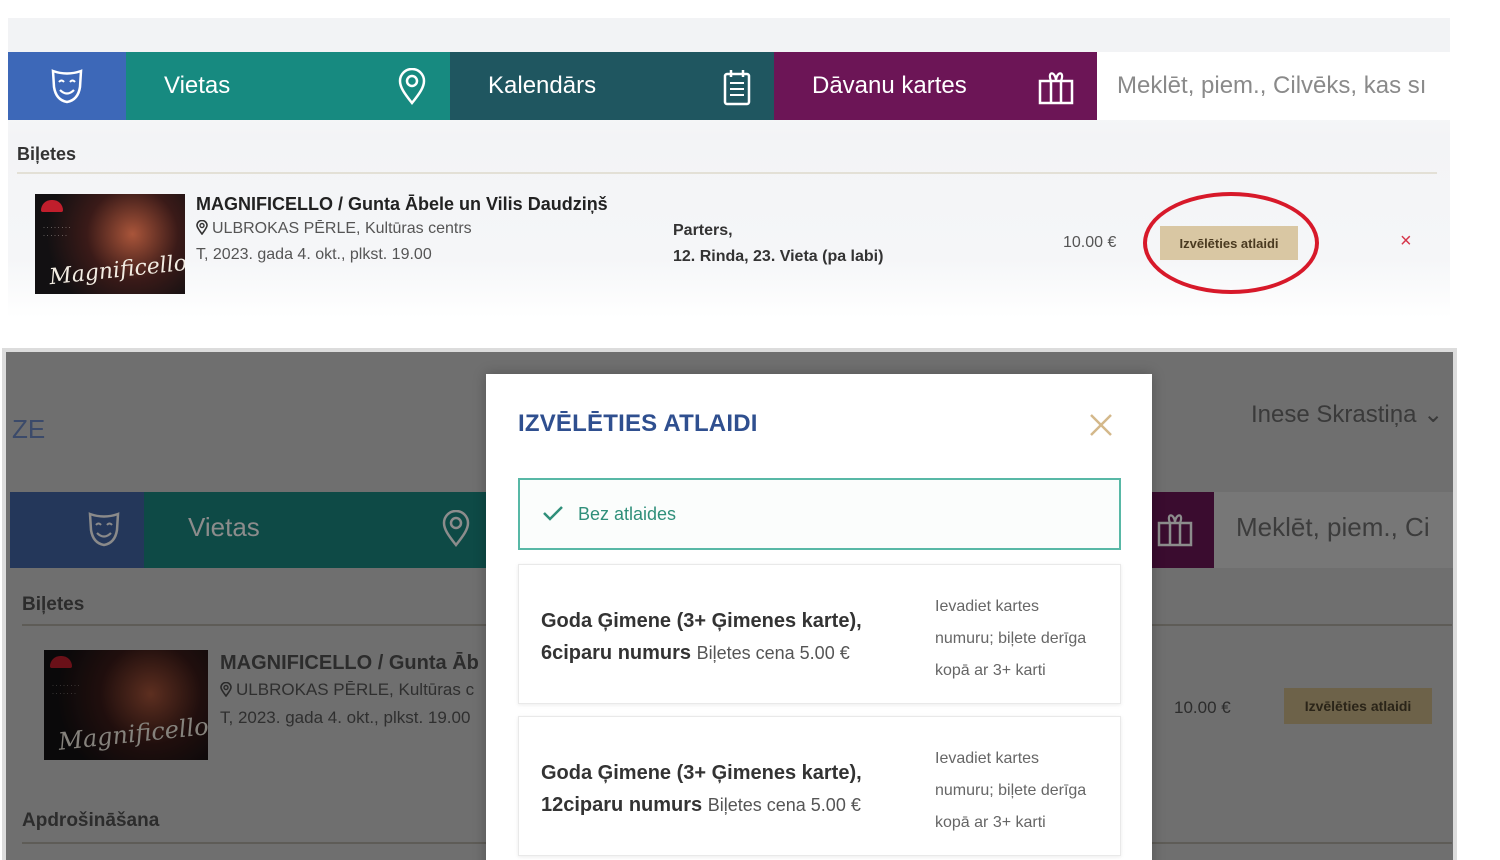  Describe the element at coordinates (889, 85) in the screenshot. I see `nav-davanu-label: Dāvanu kartes` at that location.